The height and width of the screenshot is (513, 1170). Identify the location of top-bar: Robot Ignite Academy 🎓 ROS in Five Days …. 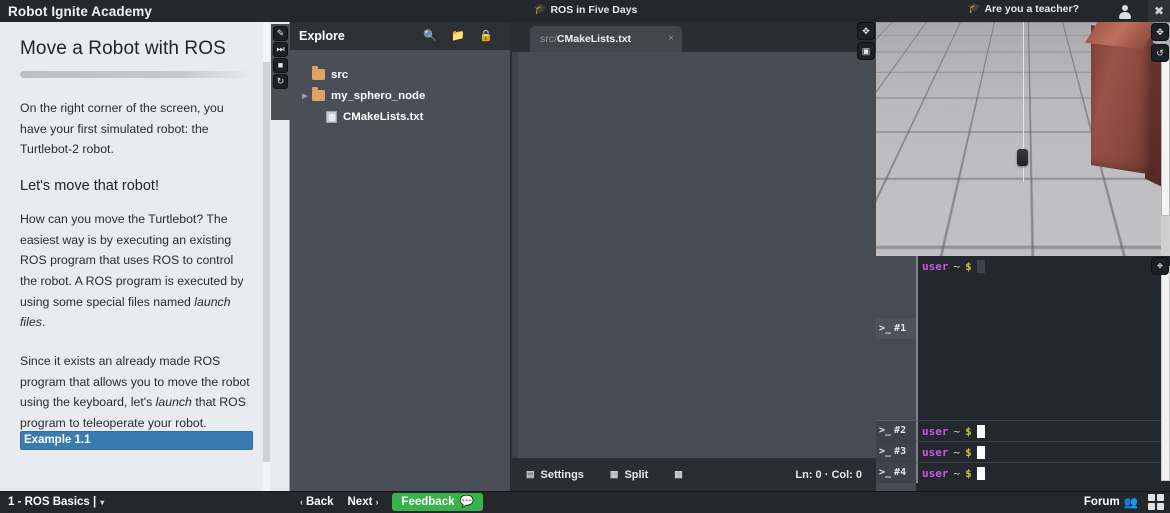
(585, 11).